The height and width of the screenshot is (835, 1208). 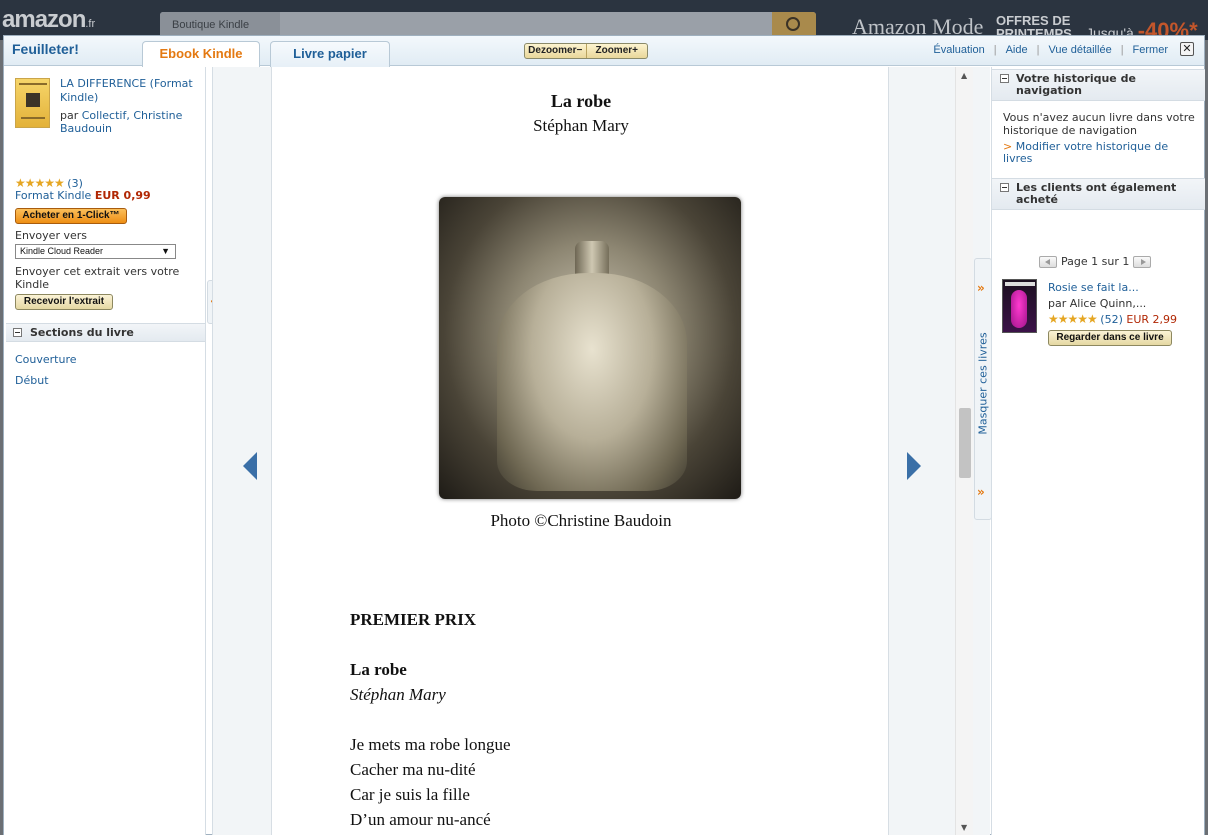 What do you see at coordinates (97, 278) in the screenshot?
I see `send-excerpt-label: Envoyer cet extrait vers votre Kindle` at bounding box center [97, 278].